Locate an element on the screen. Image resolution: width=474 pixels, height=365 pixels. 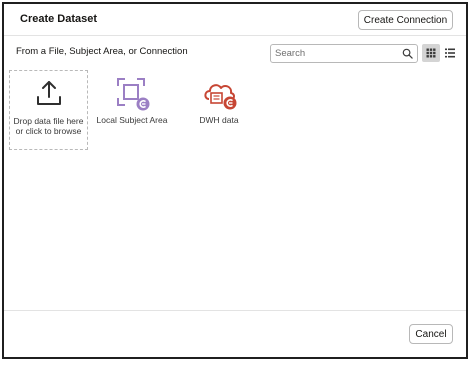
cancel-button: Cancel is located at coordinates (431, 334).